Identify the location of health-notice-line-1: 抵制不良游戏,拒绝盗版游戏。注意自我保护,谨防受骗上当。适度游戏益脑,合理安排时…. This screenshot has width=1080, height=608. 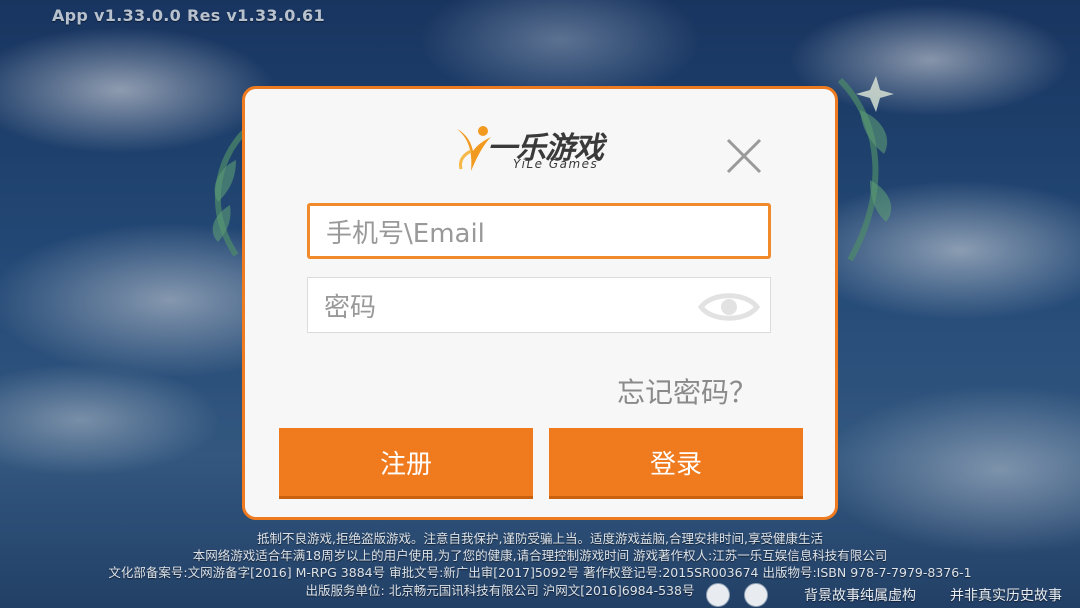
(540, 538).